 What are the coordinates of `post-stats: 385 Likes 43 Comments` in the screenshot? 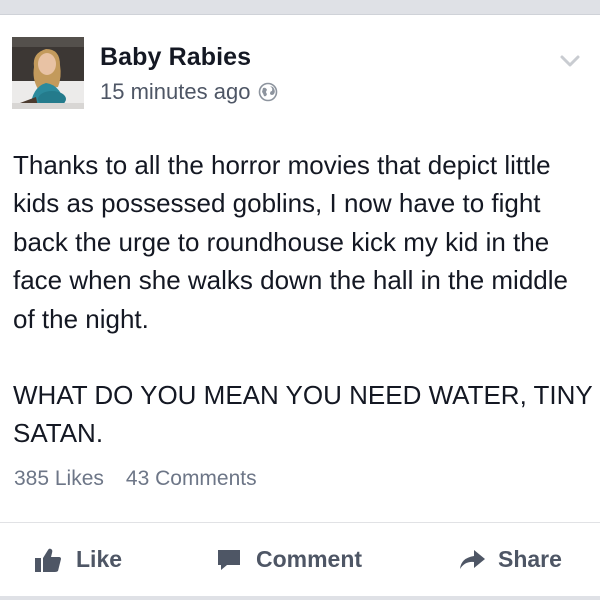 It's located at (135, 479).